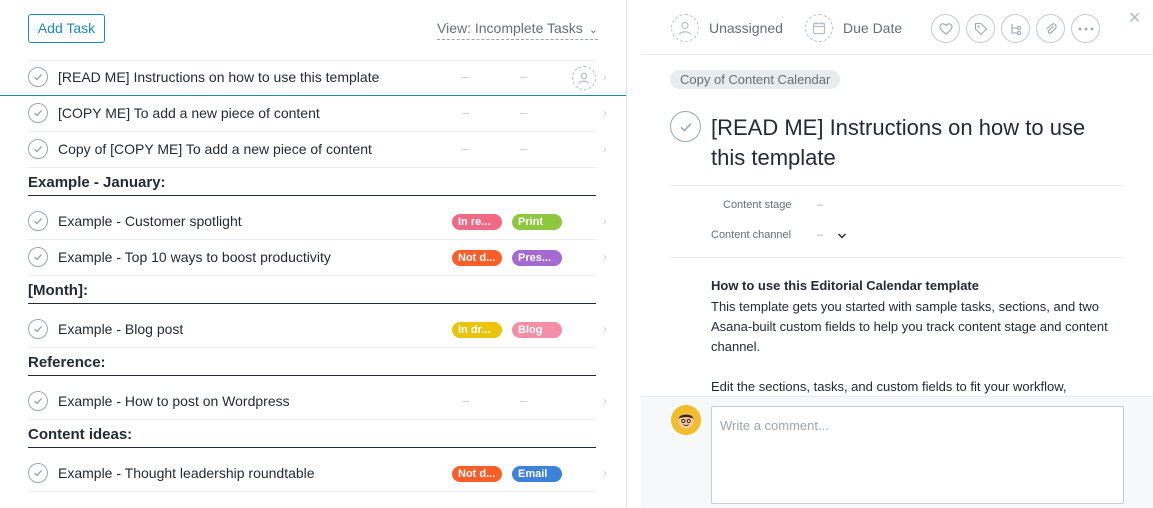  What do you see at coordinates (66, 28) in the screenshot?
I see `add-task-button: Add Task` at bounding box center [66, 28].